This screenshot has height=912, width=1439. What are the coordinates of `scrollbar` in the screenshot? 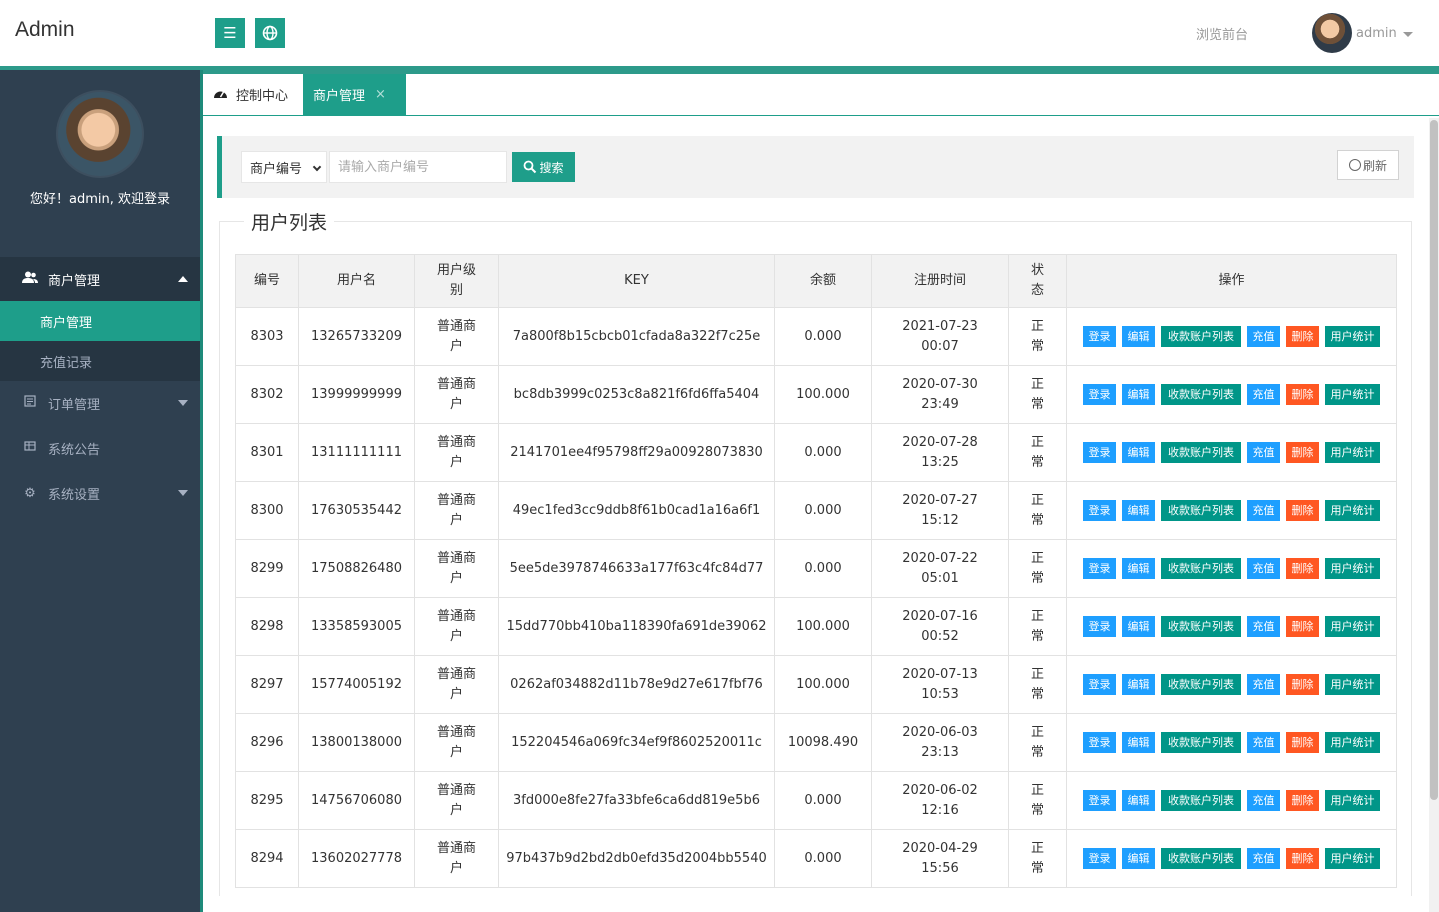 It's located at (1434, 515).